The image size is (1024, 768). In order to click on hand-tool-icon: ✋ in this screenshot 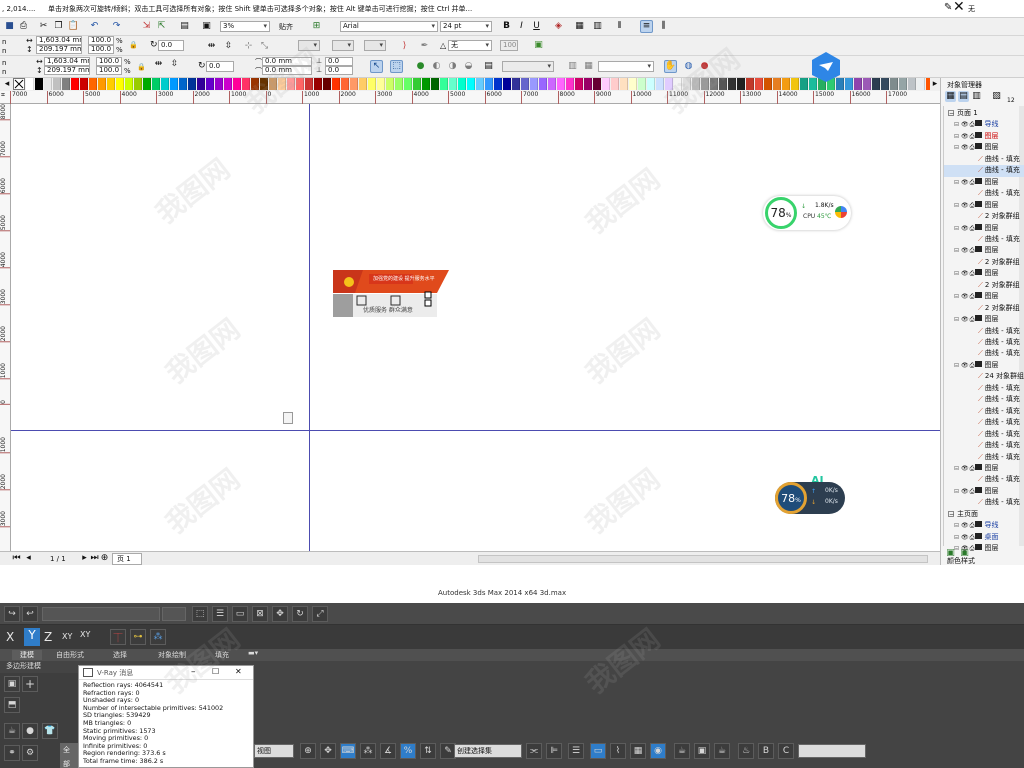, I will do `click(670, 66)`.